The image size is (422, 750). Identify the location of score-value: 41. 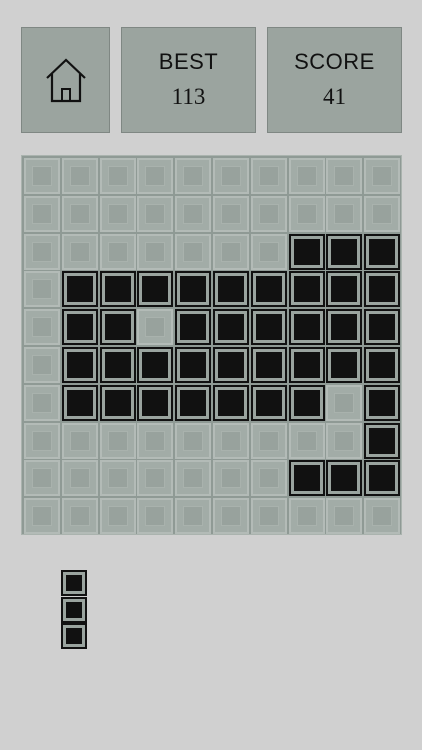
(334, 96).